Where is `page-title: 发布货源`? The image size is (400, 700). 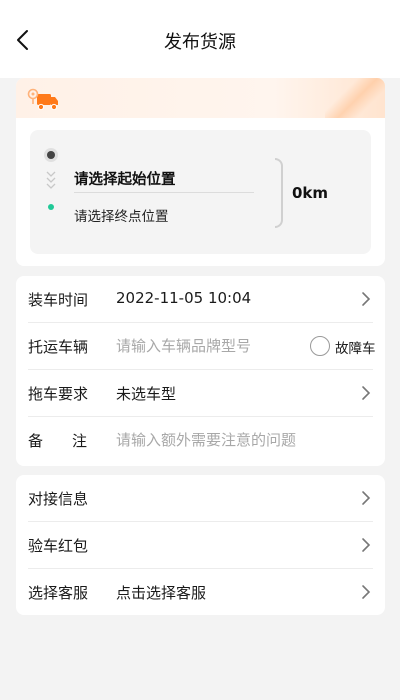 page-title: 发布货源 is located at coordinates (200, 42).